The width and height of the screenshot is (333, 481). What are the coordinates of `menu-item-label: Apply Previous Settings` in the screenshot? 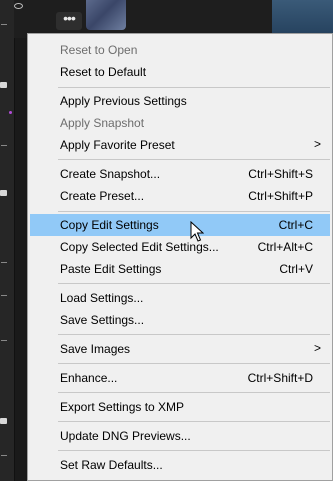 It's located at (123, 101).